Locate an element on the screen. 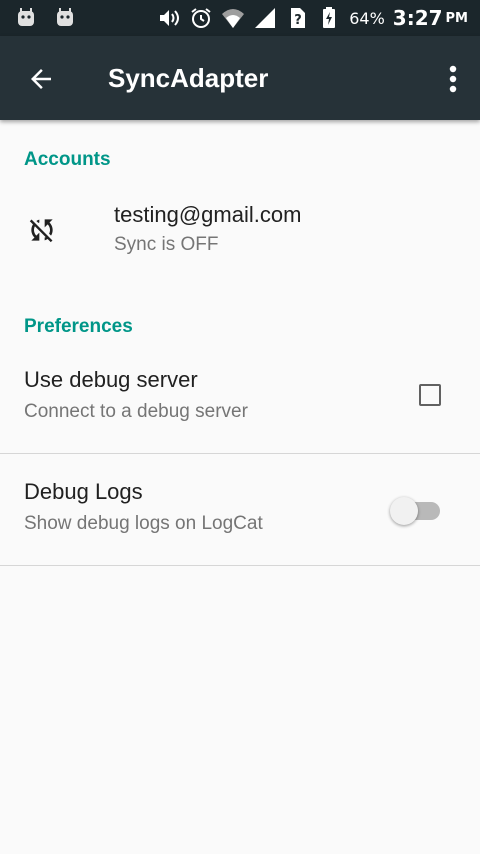  clock-time: 3:27 is located at coordinates (417, 18).